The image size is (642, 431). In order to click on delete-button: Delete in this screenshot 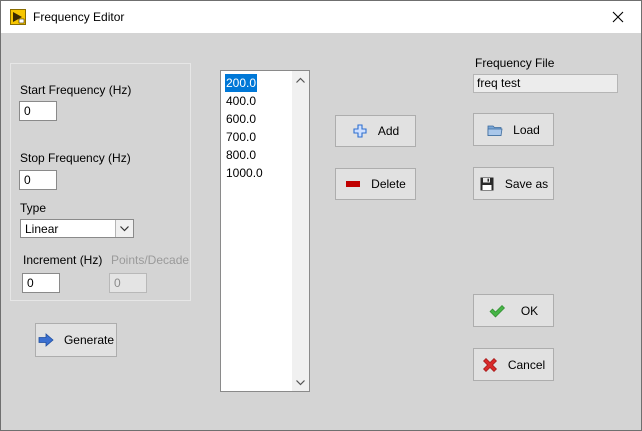, I will do `click(375, 184)`.